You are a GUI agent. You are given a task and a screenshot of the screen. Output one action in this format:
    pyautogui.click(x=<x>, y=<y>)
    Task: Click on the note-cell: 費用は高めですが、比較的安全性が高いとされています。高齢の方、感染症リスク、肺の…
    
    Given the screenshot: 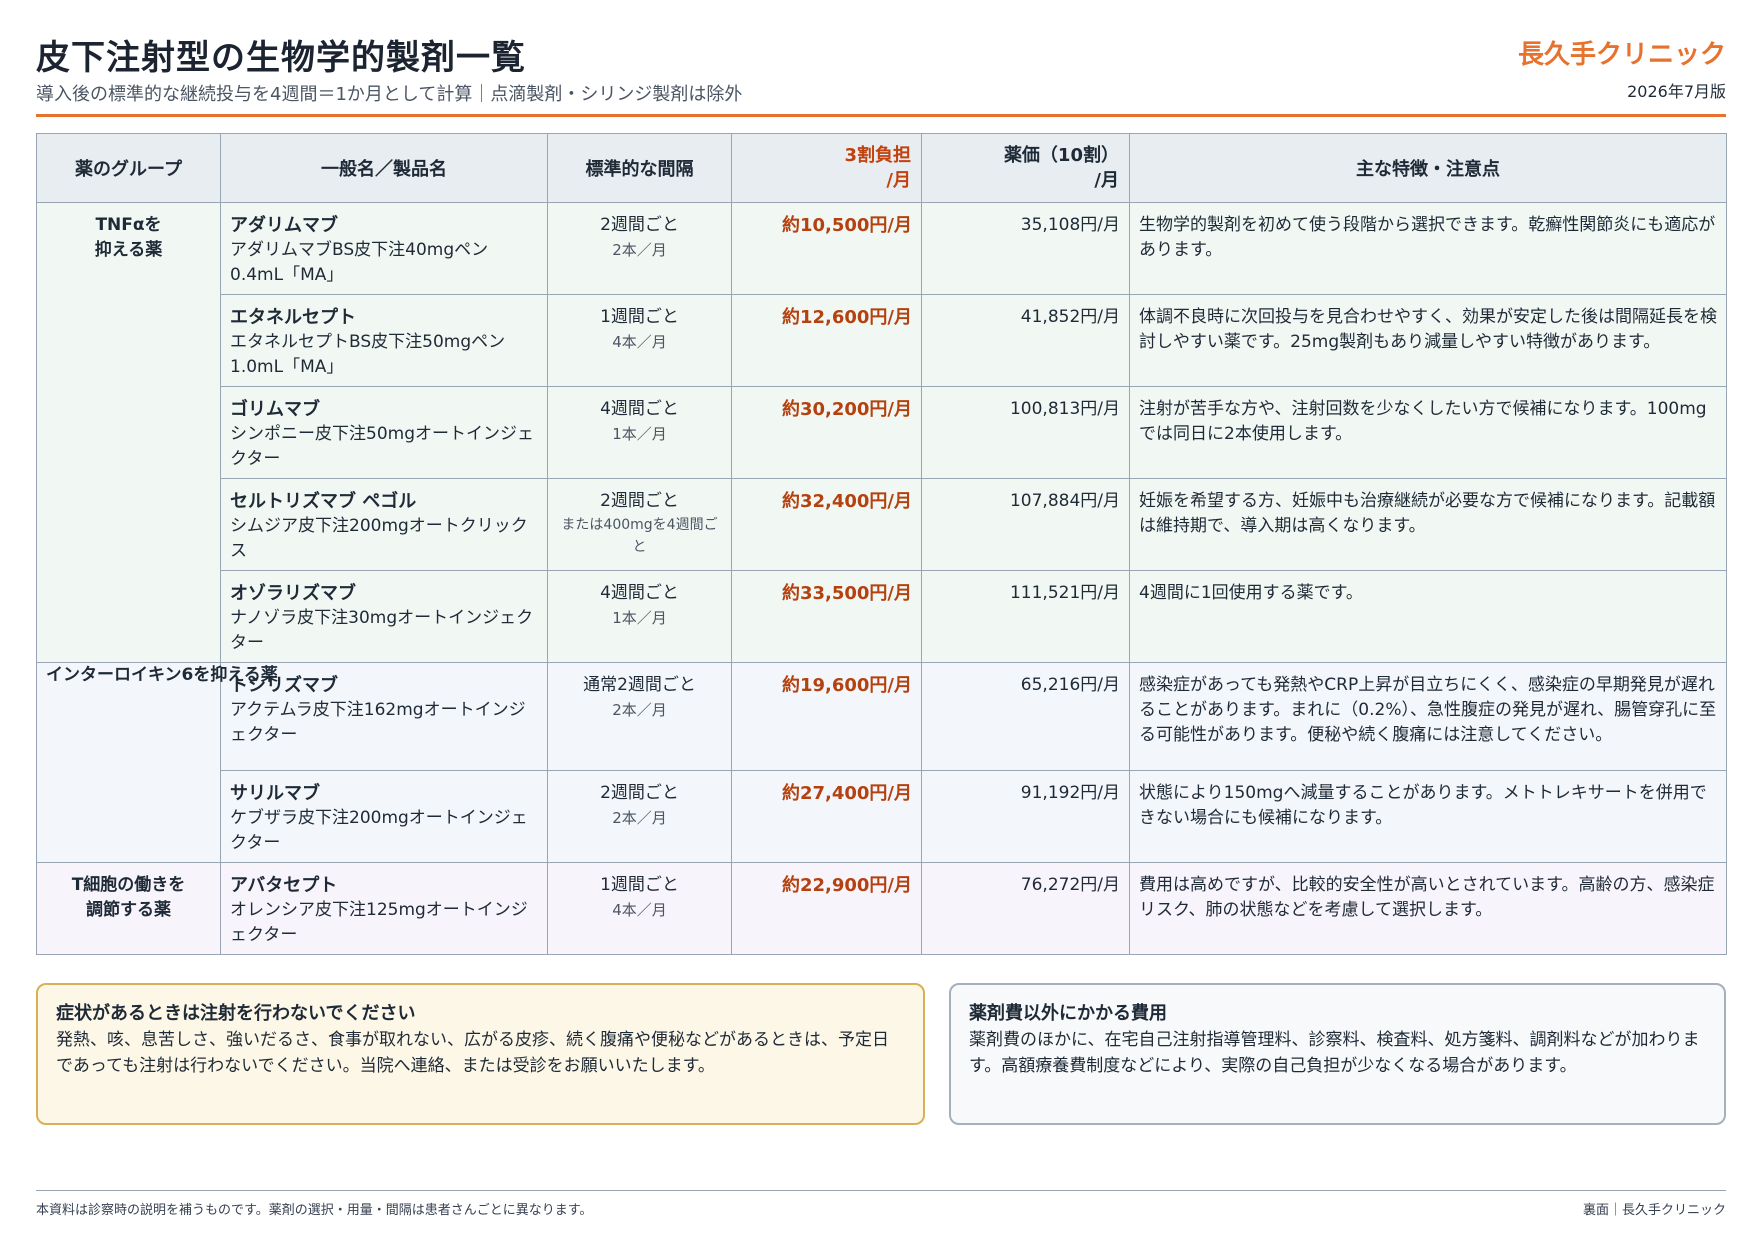 What is the action you would take?
    pyautogui.click(x=1428, y=908)
    